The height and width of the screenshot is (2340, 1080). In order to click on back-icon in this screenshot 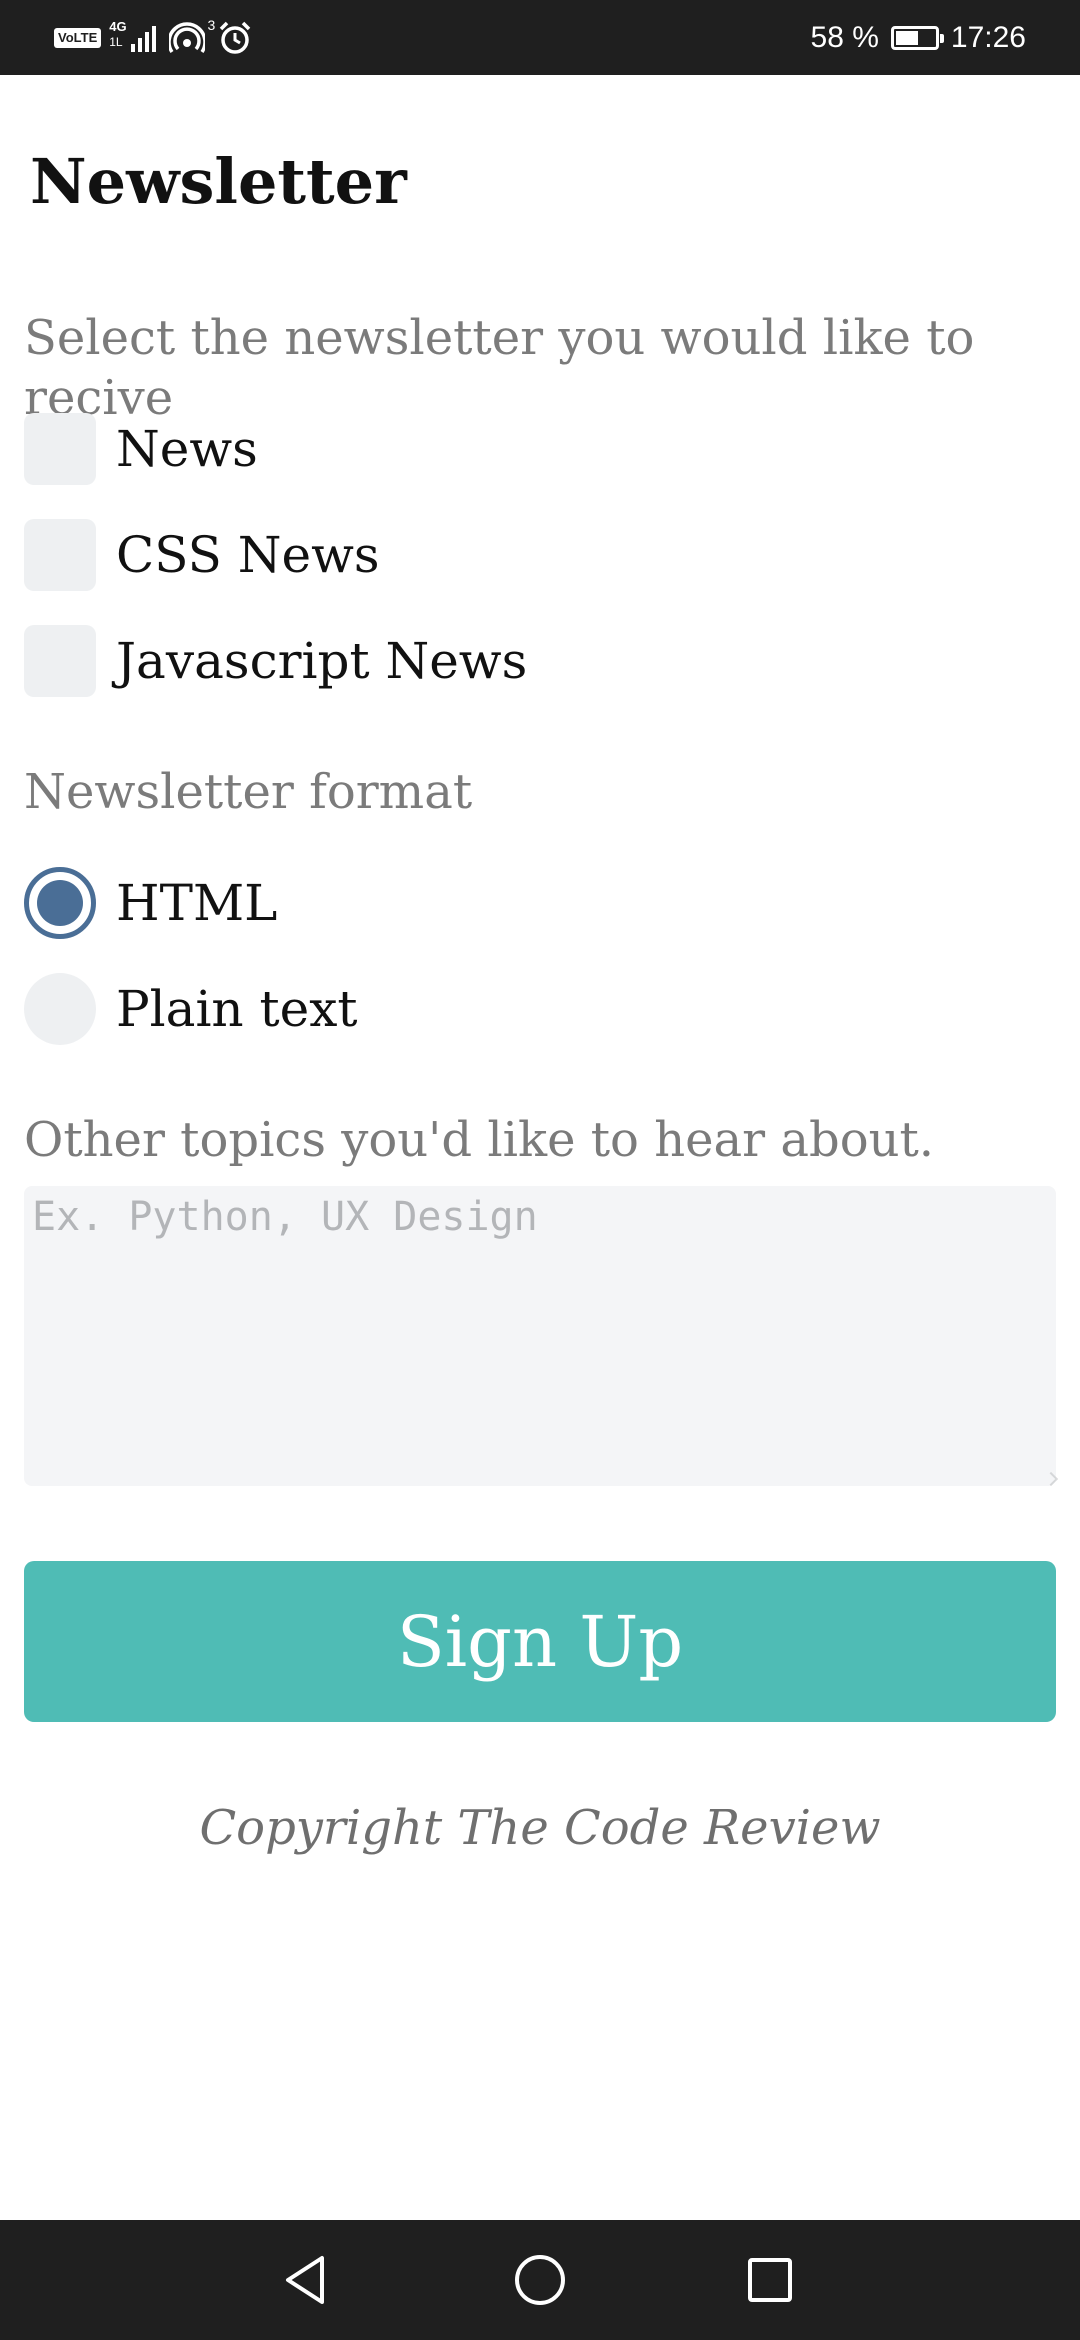, I will do `click(308, 2280)`.